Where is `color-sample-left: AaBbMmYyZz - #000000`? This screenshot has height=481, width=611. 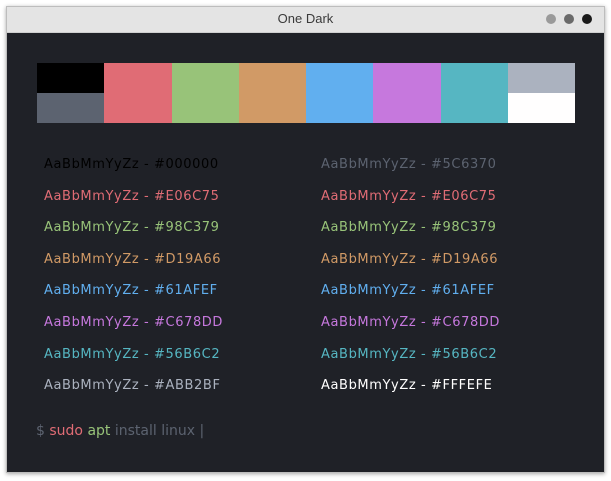
color-sample-left: AaBbMmYyZz - #000000 is located at coordinates (131, 164).